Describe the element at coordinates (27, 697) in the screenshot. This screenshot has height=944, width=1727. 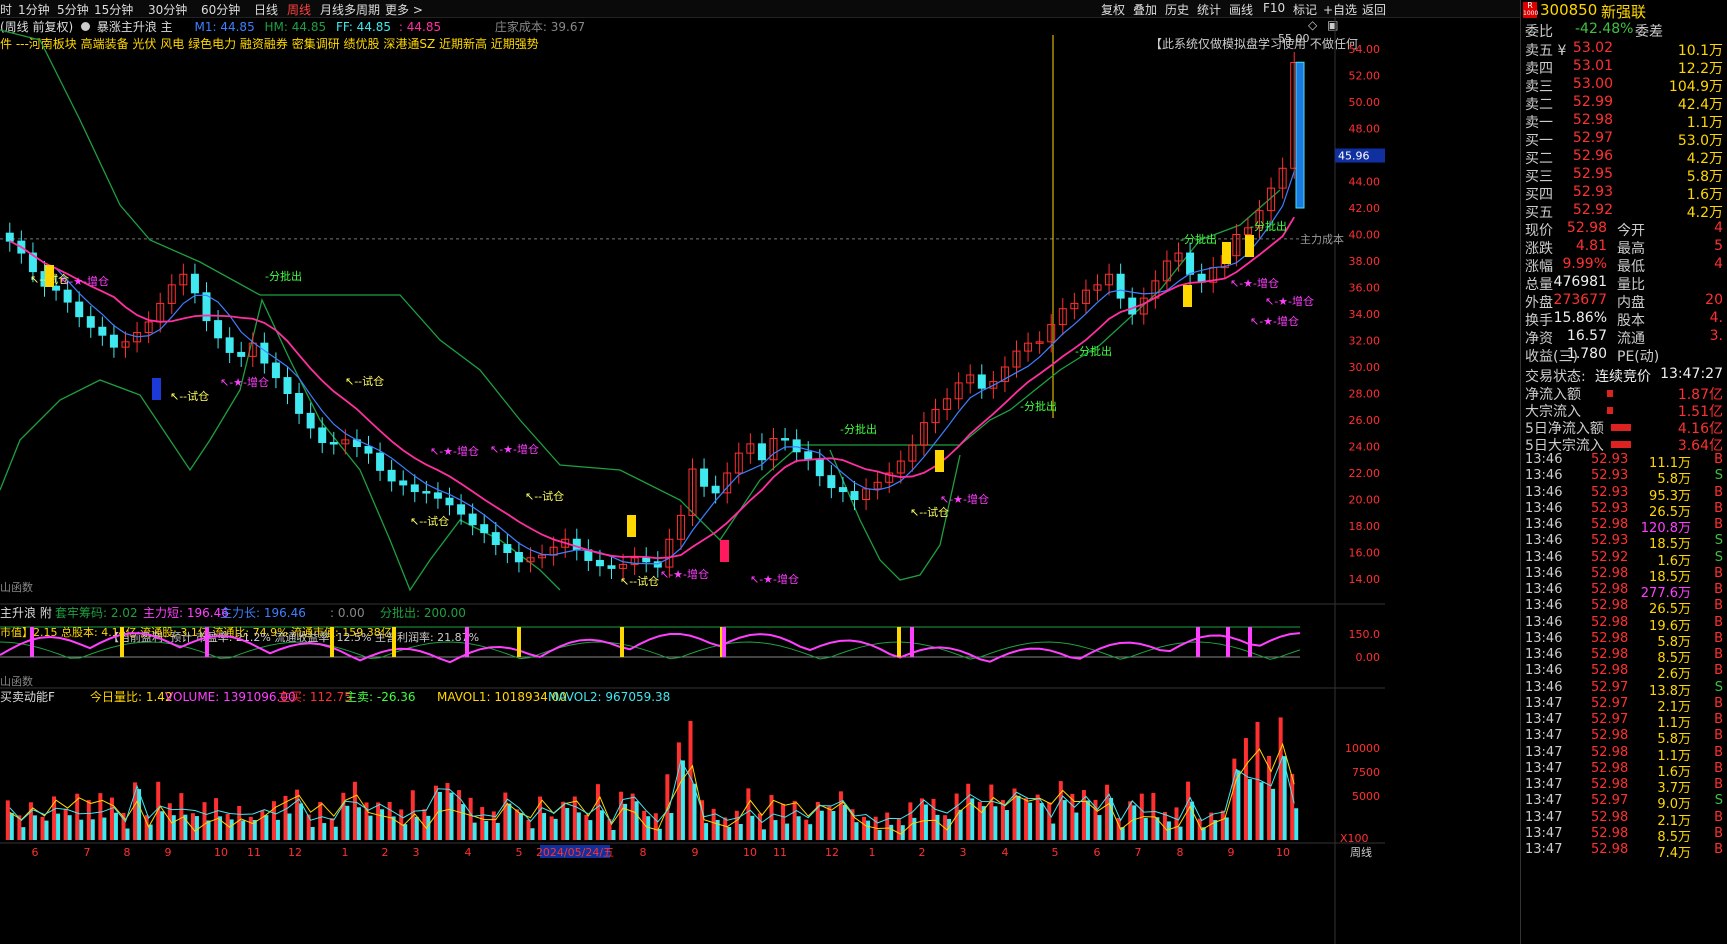
I see `sub2-title: 买卖动能F` at that location.